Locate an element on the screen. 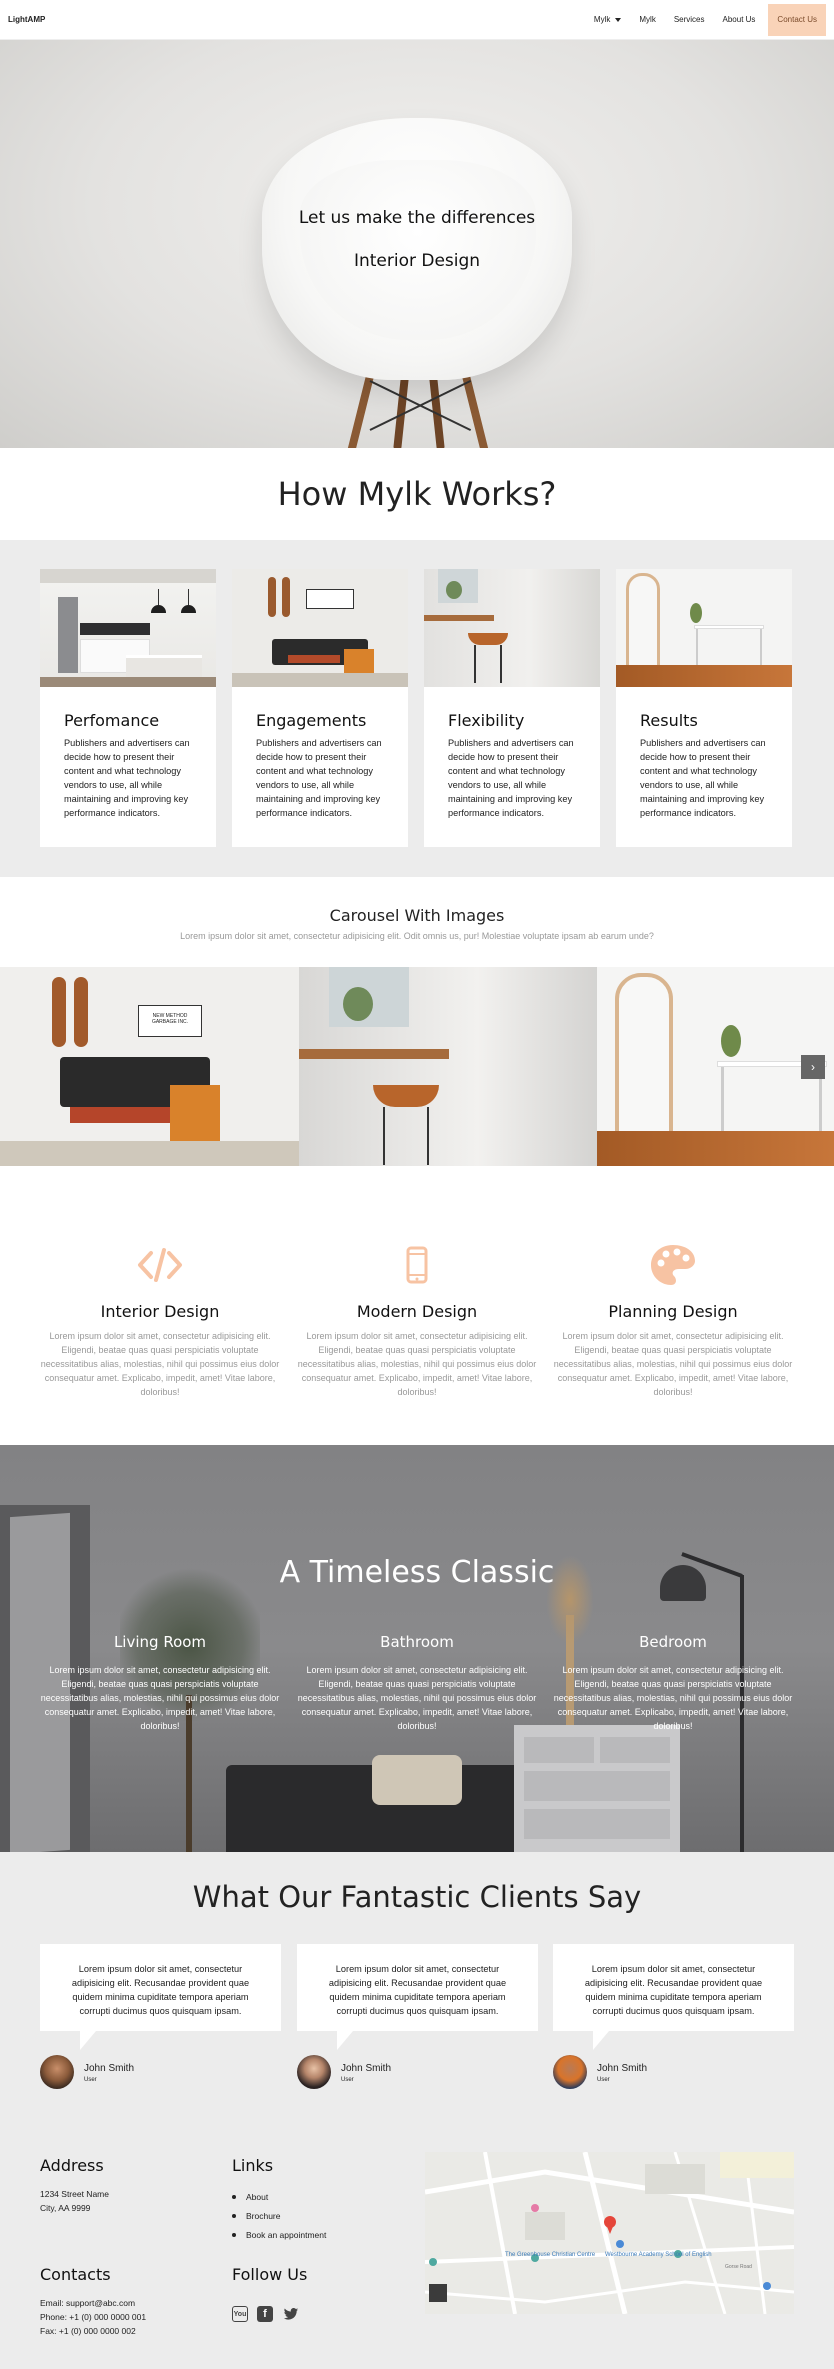  map-place-label: The Greenhouse Christian Centre is located at coordinates (550, 2255).